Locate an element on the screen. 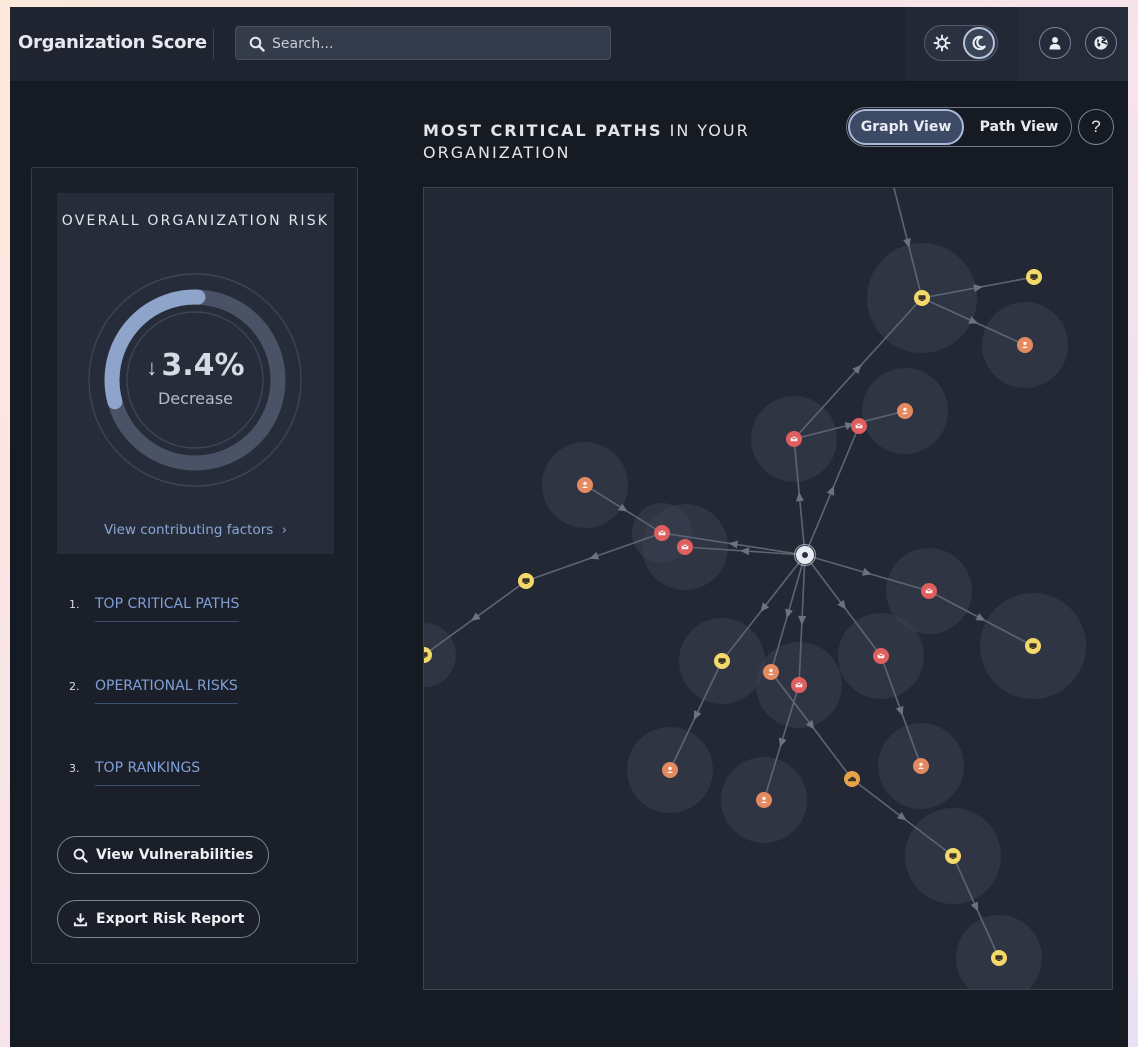 The image size is (1138, 1047). nav-number: 3. is located at coordinates (74, 768).